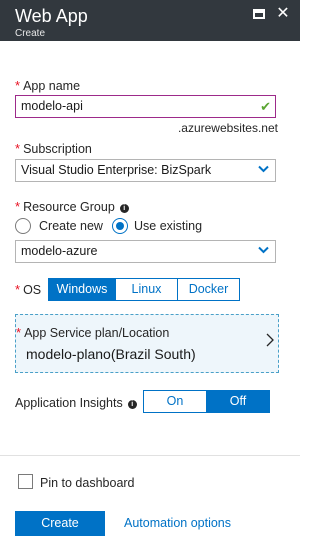 The image size is (320, 543). Describe the element at coordinates (120, 226) in the screenshot. I see `use-existing-radio` at that location.